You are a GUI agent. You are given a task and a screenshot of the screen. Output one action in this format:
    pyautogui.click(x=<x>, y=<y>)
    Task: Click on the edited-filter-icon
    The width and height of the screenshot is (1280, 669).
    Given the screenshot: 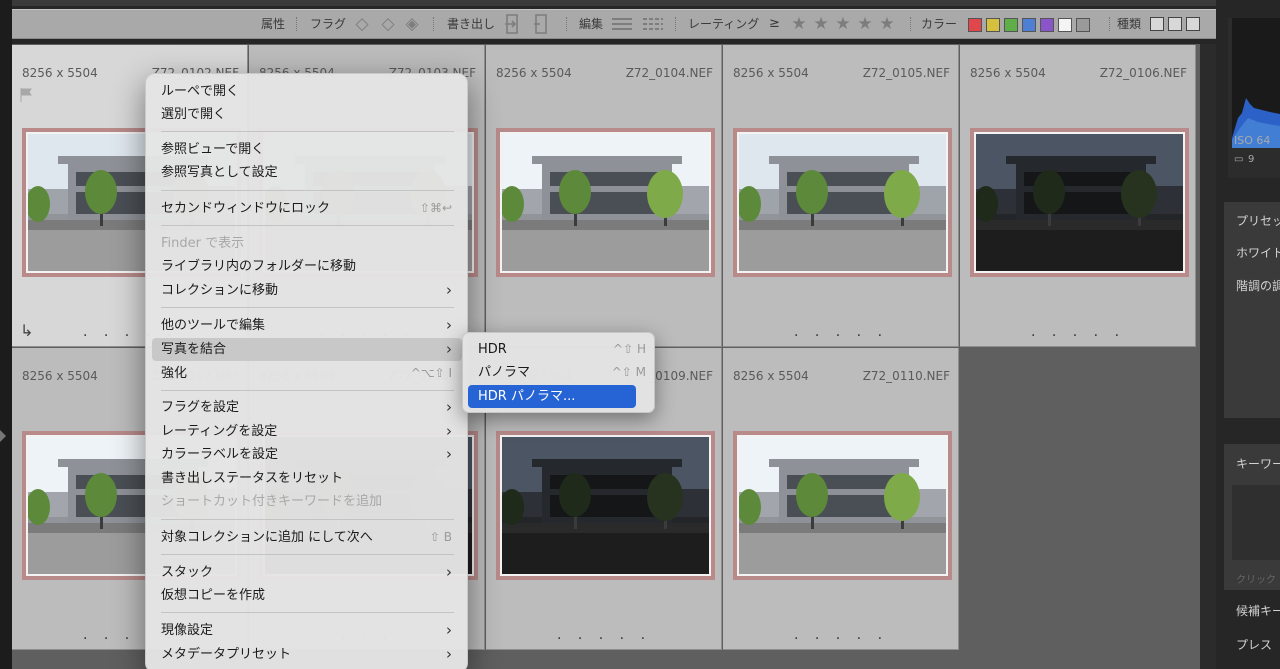 What is the action you would take?
    pyautogui.click(x=622, y=24)
    